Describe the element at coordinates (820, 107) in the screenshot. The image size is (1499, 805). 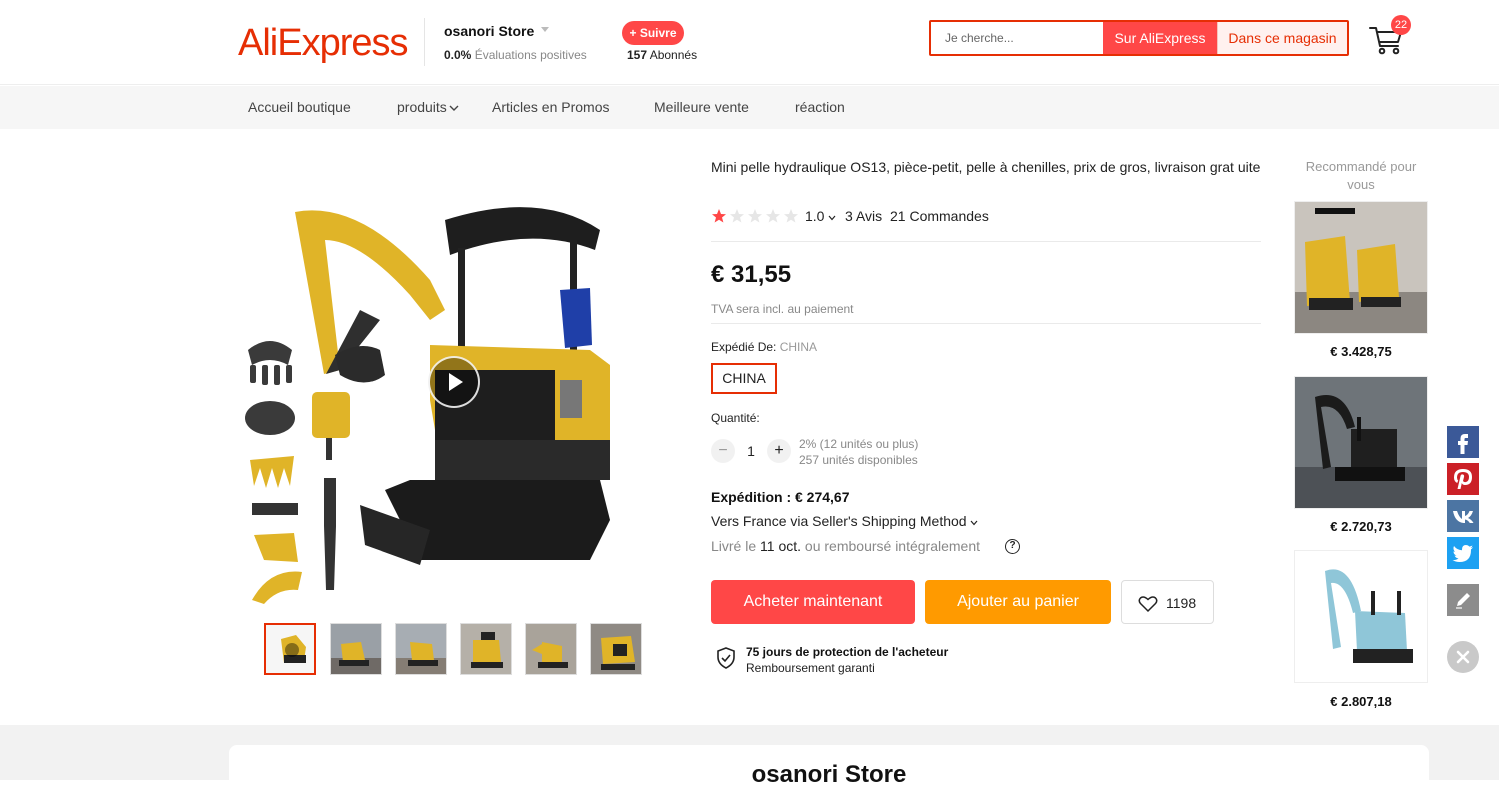
I see `nav-item-feedback: réaction` at that location.